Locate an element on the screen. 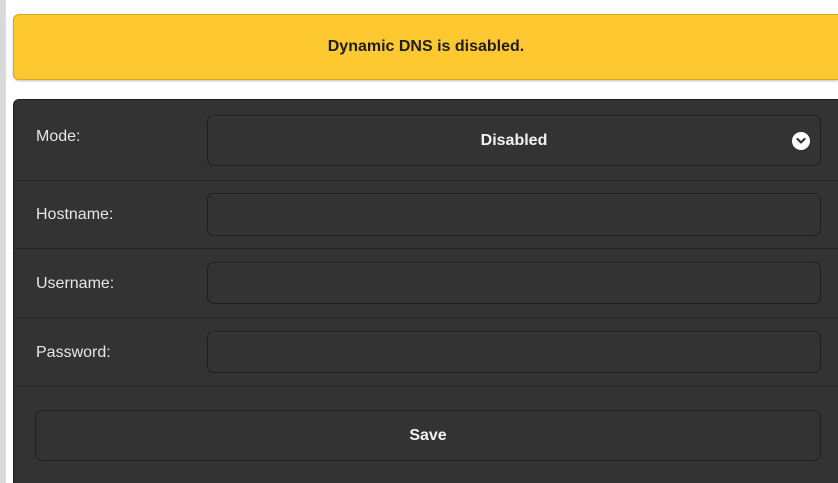 The height and width of the screenshot is (483, 838). username-input is located at coordinates (514, 283).